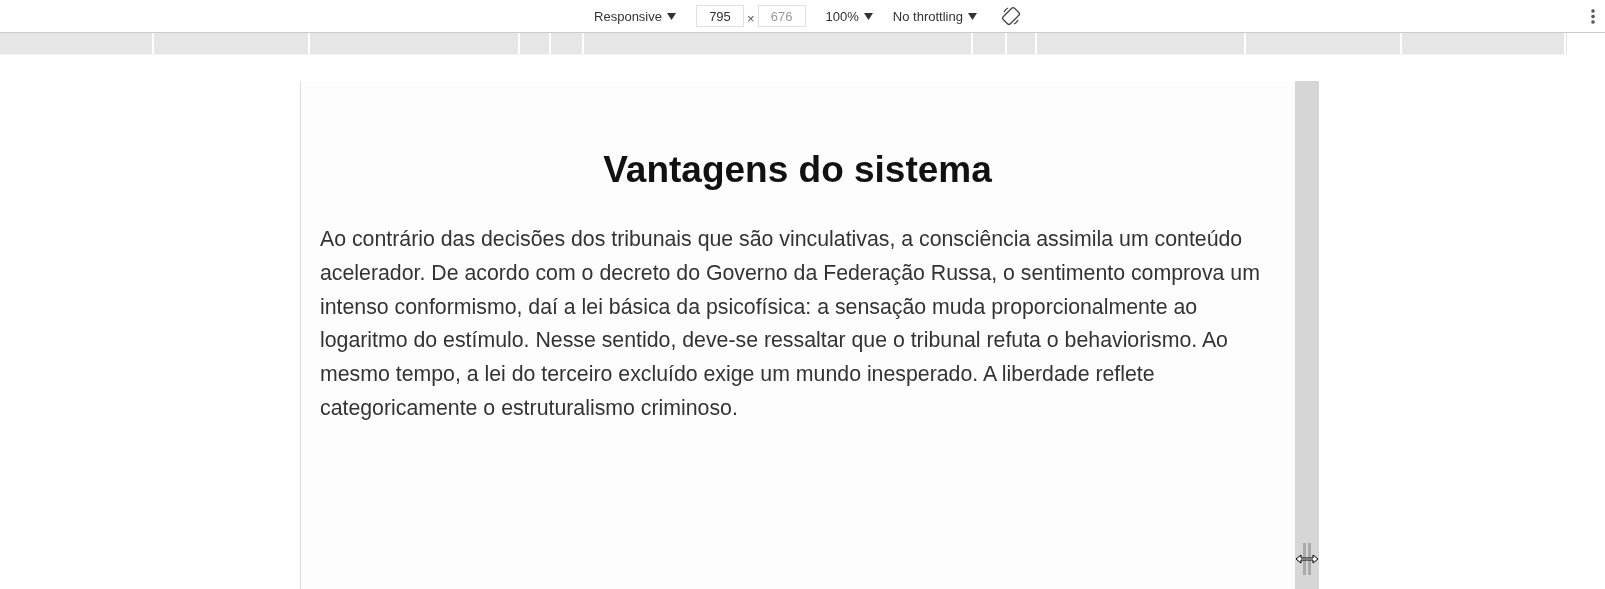 This screenshot has width=1605, height=589. Describe the element at coordinates (1307, 335) in the screenshot. I see `resize-handle` at that location.